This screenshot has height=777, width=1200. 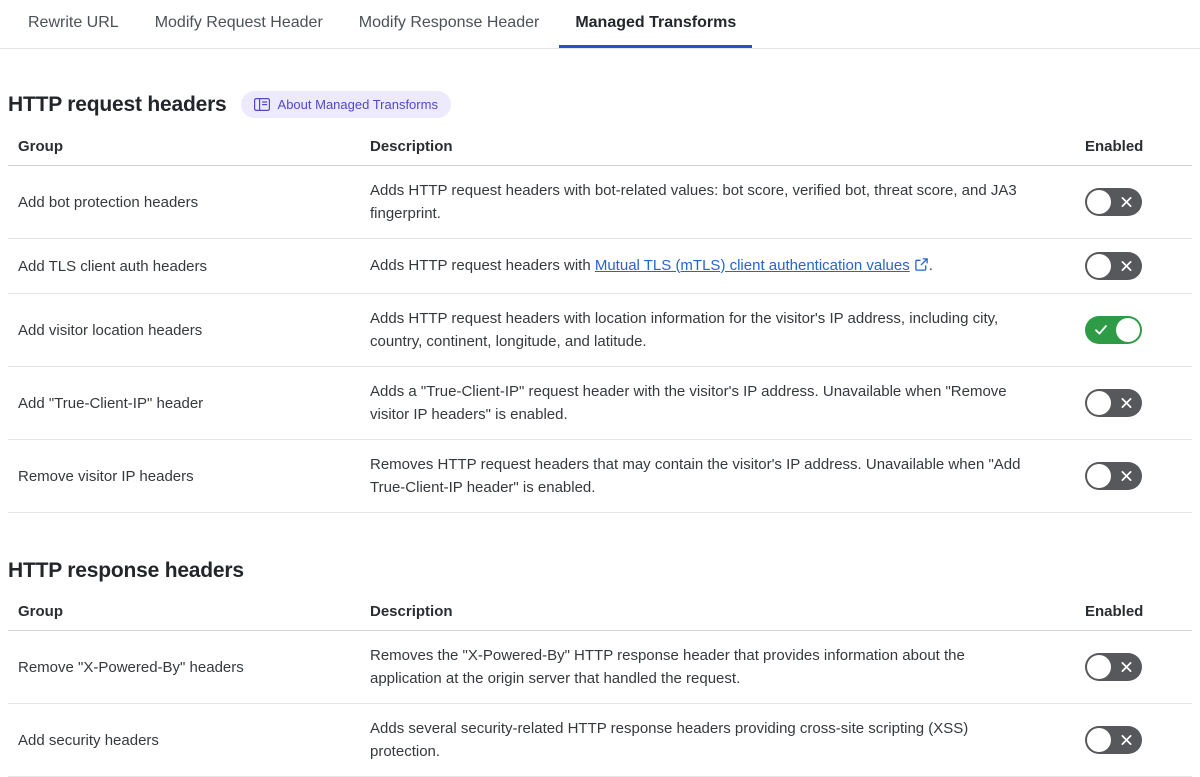 What do you see at coordinates (73, 24) in the screenshot?
I see `tab-rewrite-url: Rewrite URL` at bounding box center [73, 24].